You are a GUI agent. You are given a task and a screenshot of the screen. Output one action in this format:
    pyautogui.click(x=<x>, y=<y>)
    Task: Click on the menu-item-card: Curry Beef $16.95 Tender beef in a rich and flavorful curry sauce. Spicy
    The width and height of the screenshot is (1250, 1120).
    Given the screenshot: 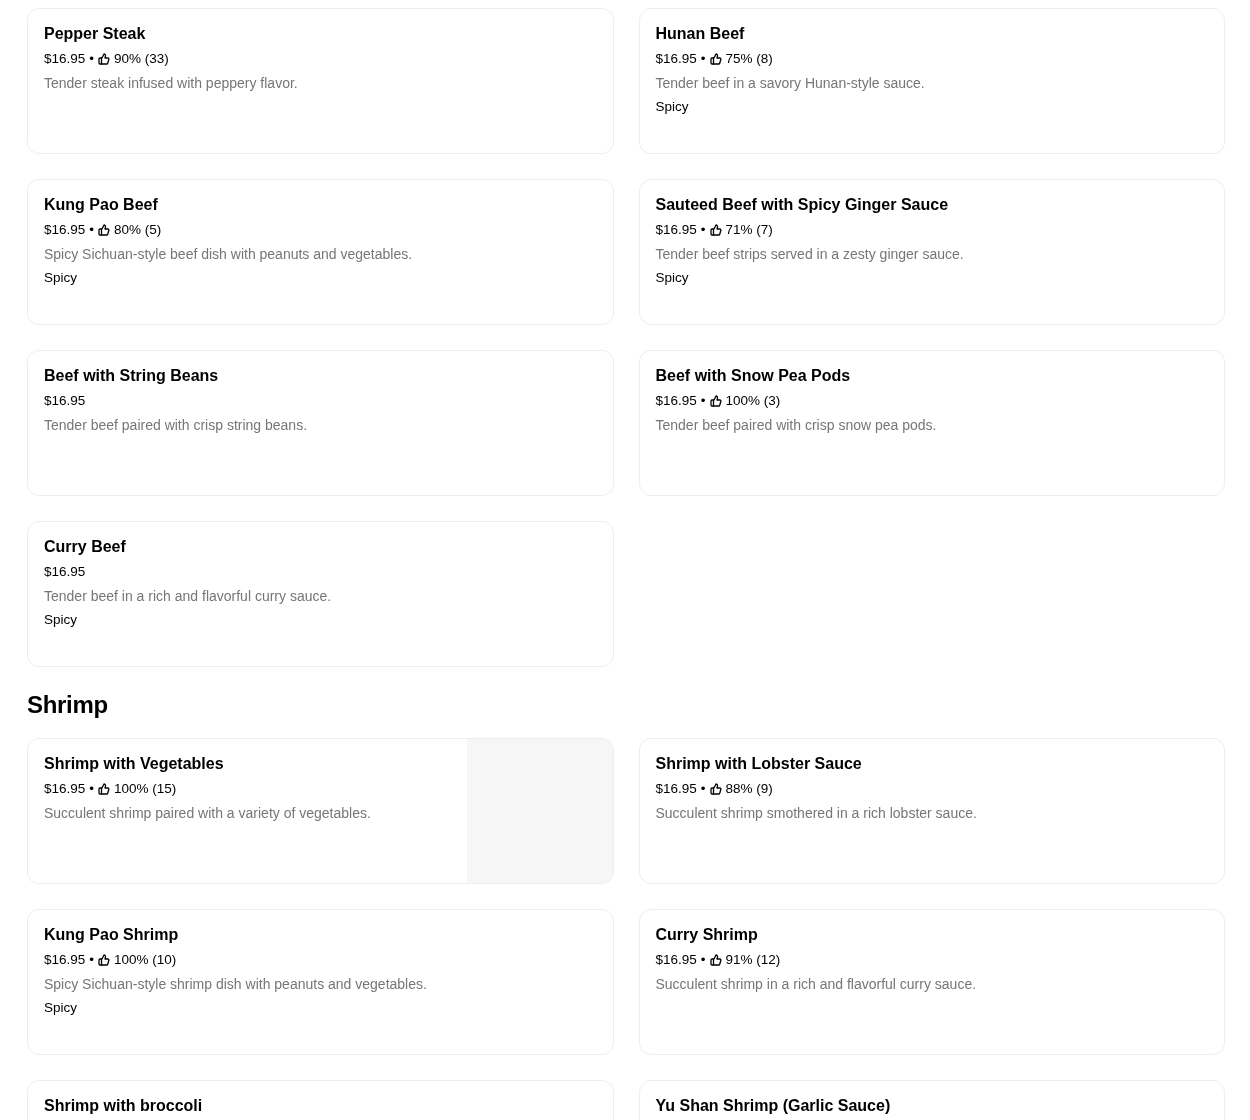 What is the action you would take?
    pyautogui.click(x=320, y=594)
    